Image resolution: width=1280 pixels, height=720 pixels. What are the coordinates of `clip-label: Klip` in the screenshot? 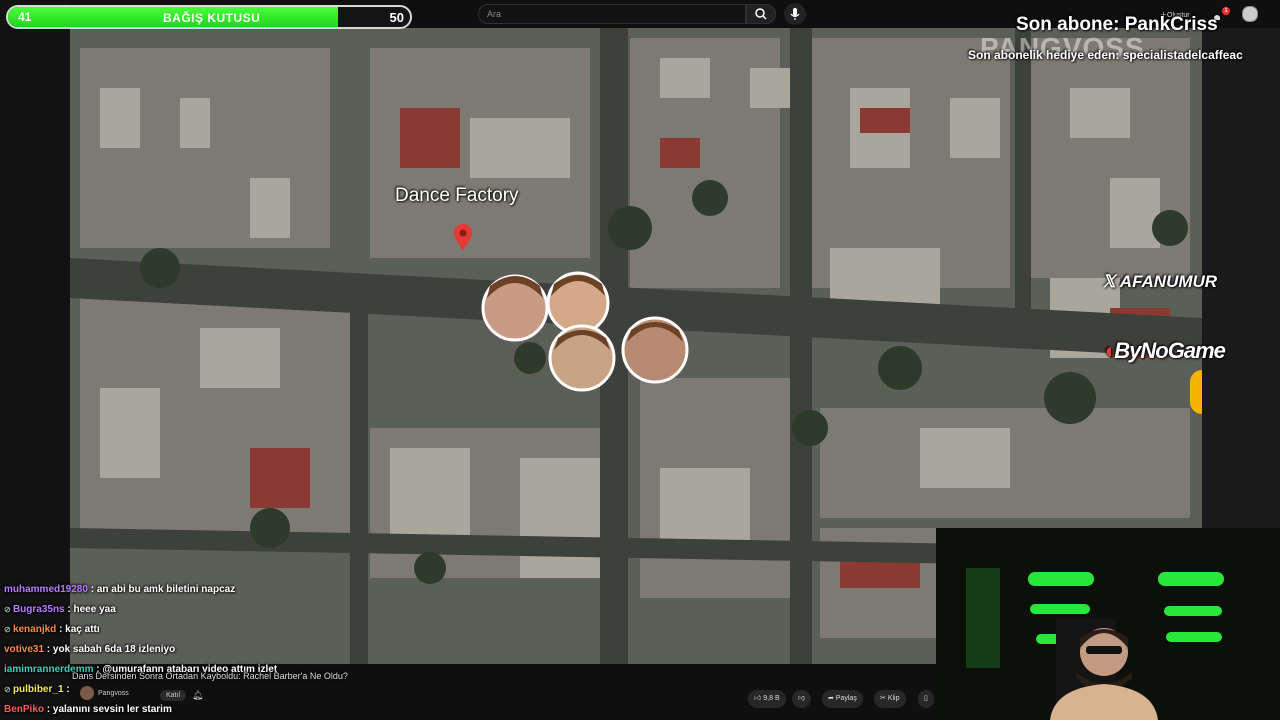 It's located at (893, 698).